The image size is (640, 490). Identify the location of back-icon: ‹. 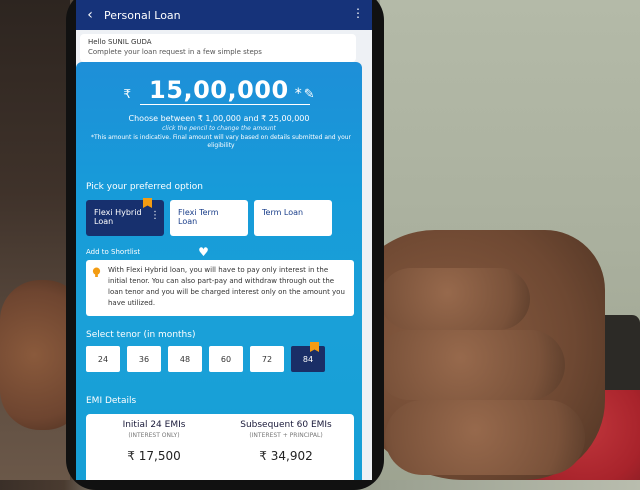
(90, 15).